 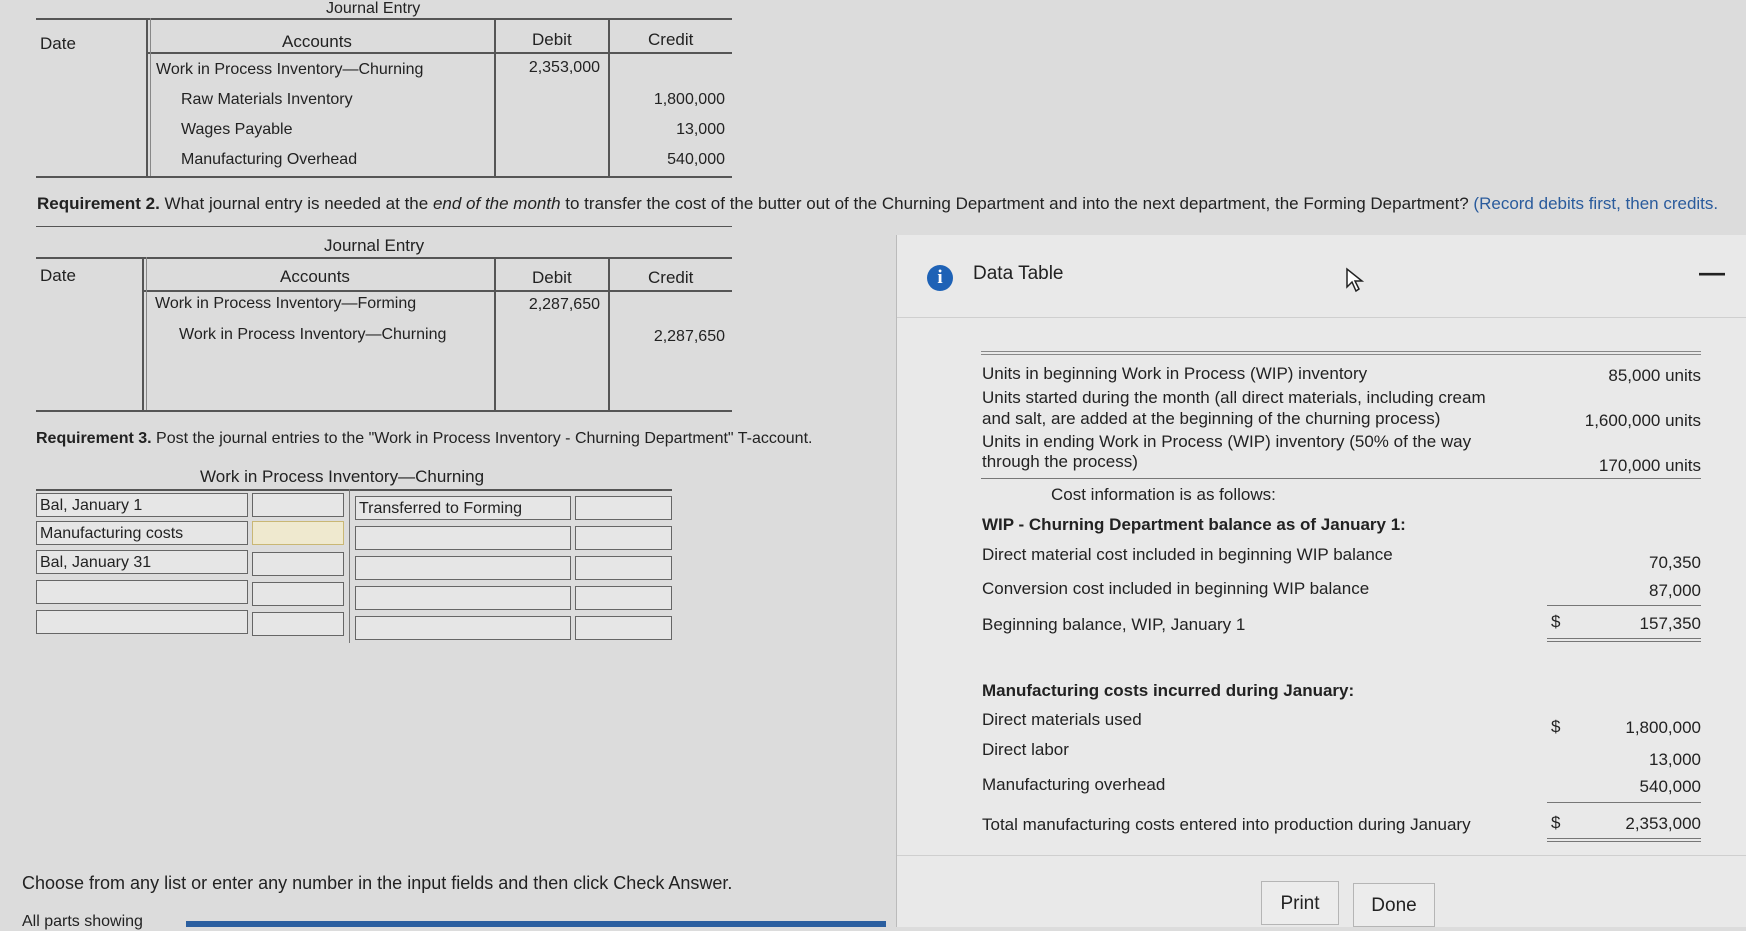 I want to click on mfg-row-value: 13,000, so click(x=1675, y=759).